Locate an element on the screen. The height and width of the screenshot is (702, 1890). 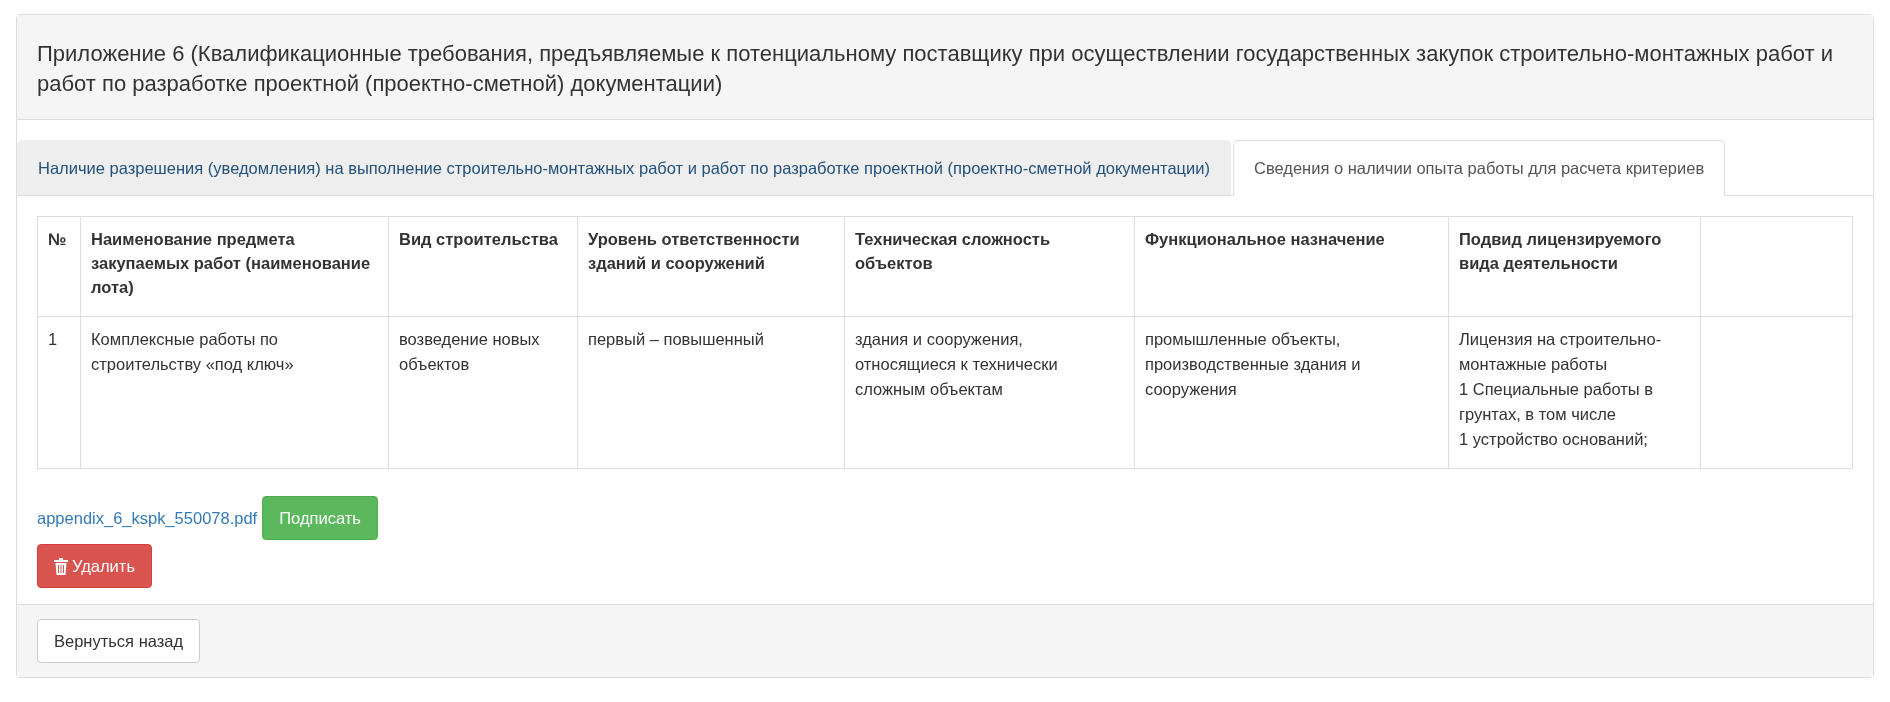
column-header: Техническая сложность объектов is located at coordinates (989, 266).